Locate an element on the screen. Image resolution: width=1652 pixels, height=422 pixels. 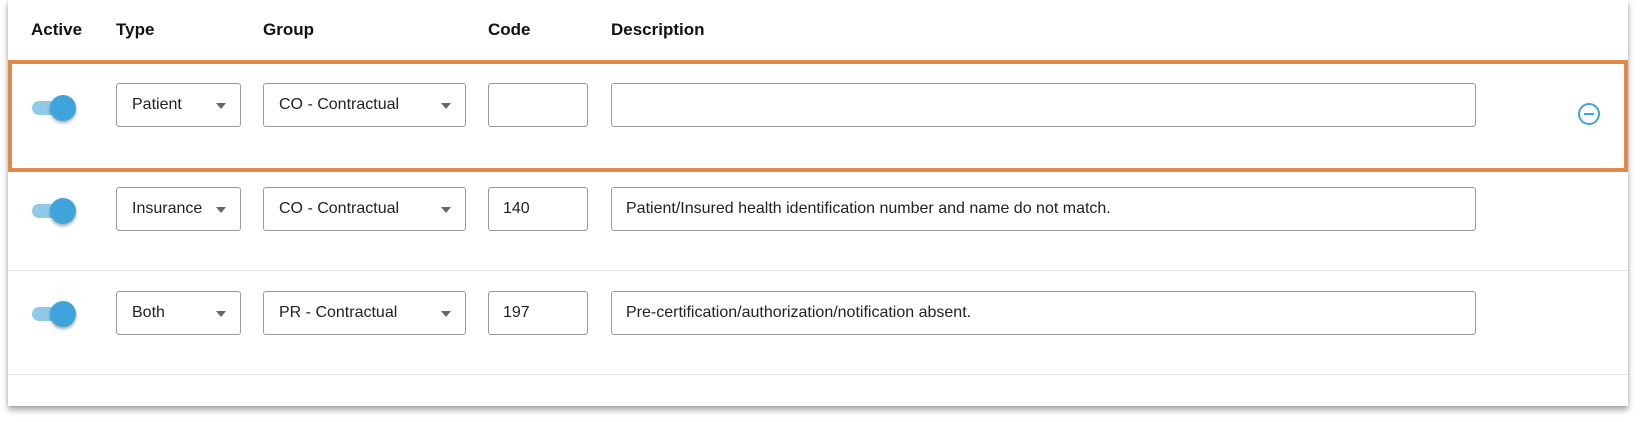
type-select: Patient is located at coordinates (178, 105).